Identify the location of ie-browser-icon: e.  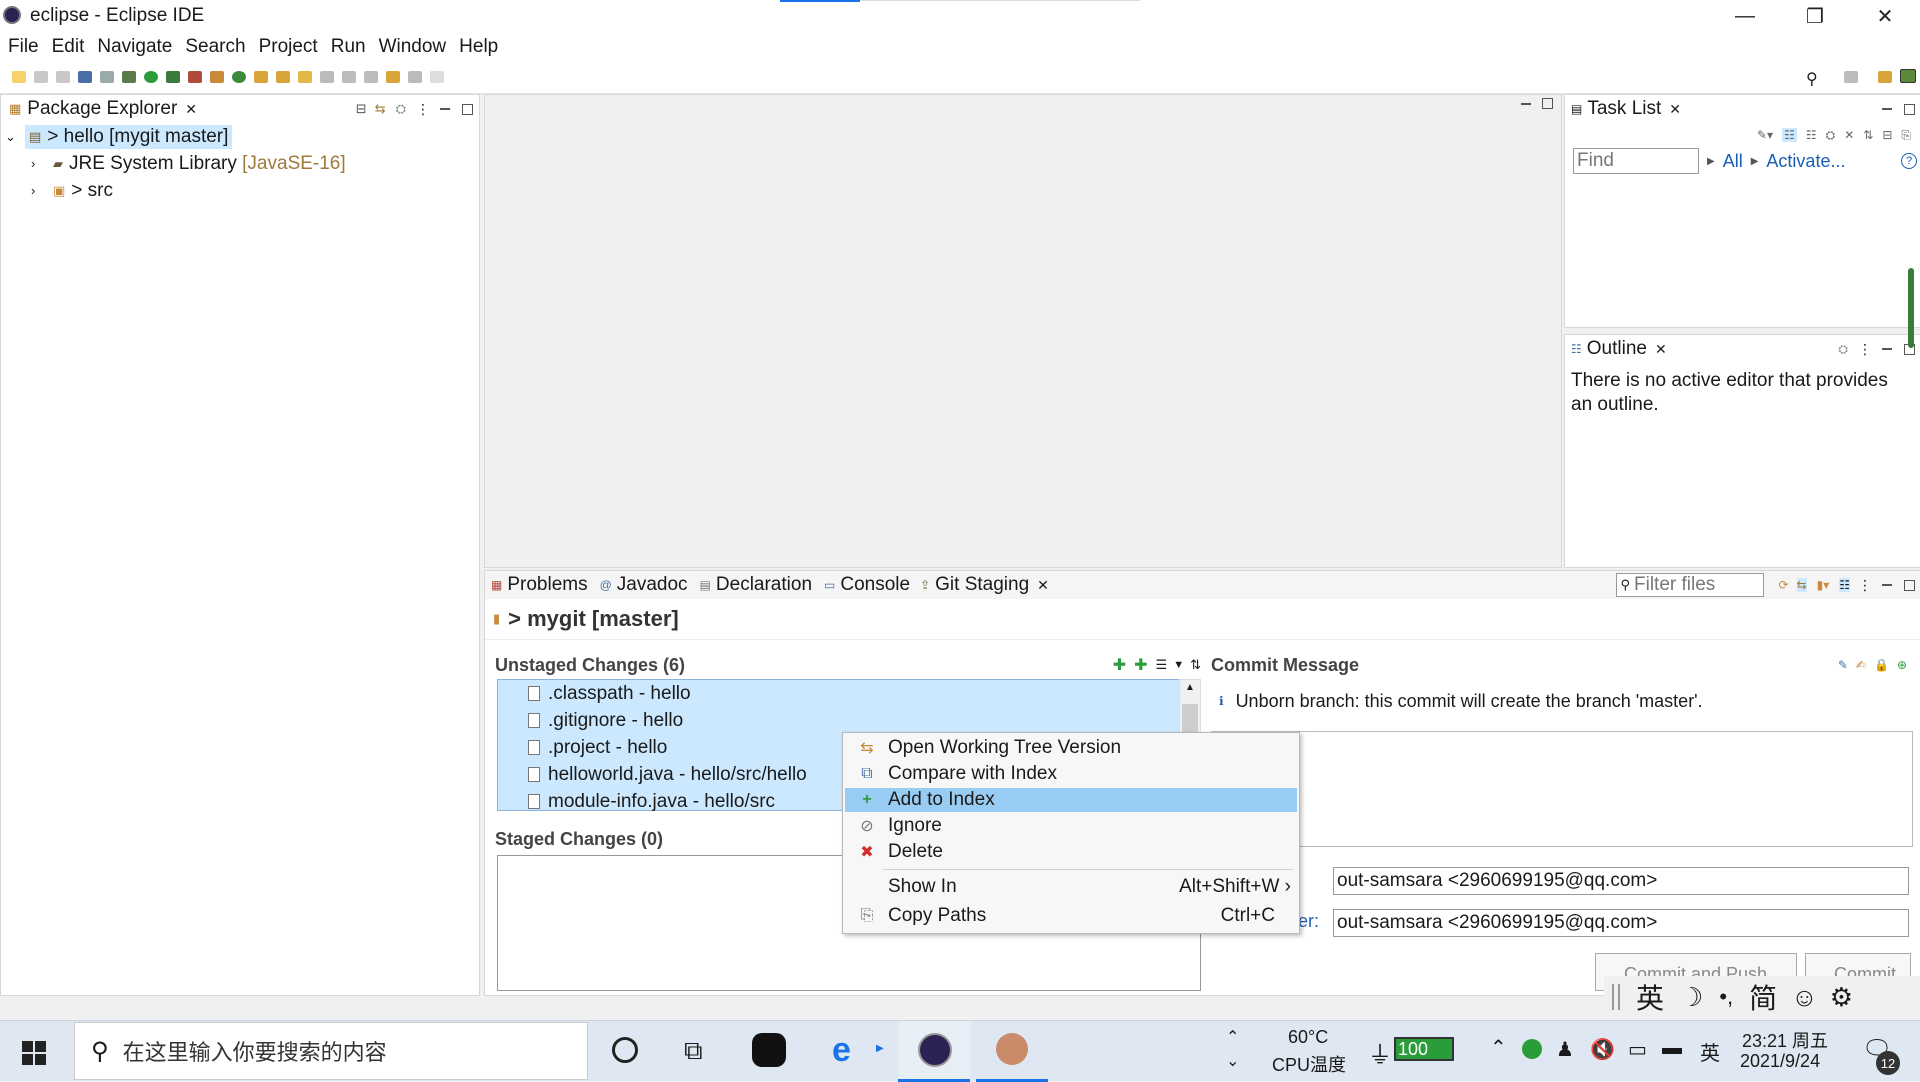
(841, 1050).